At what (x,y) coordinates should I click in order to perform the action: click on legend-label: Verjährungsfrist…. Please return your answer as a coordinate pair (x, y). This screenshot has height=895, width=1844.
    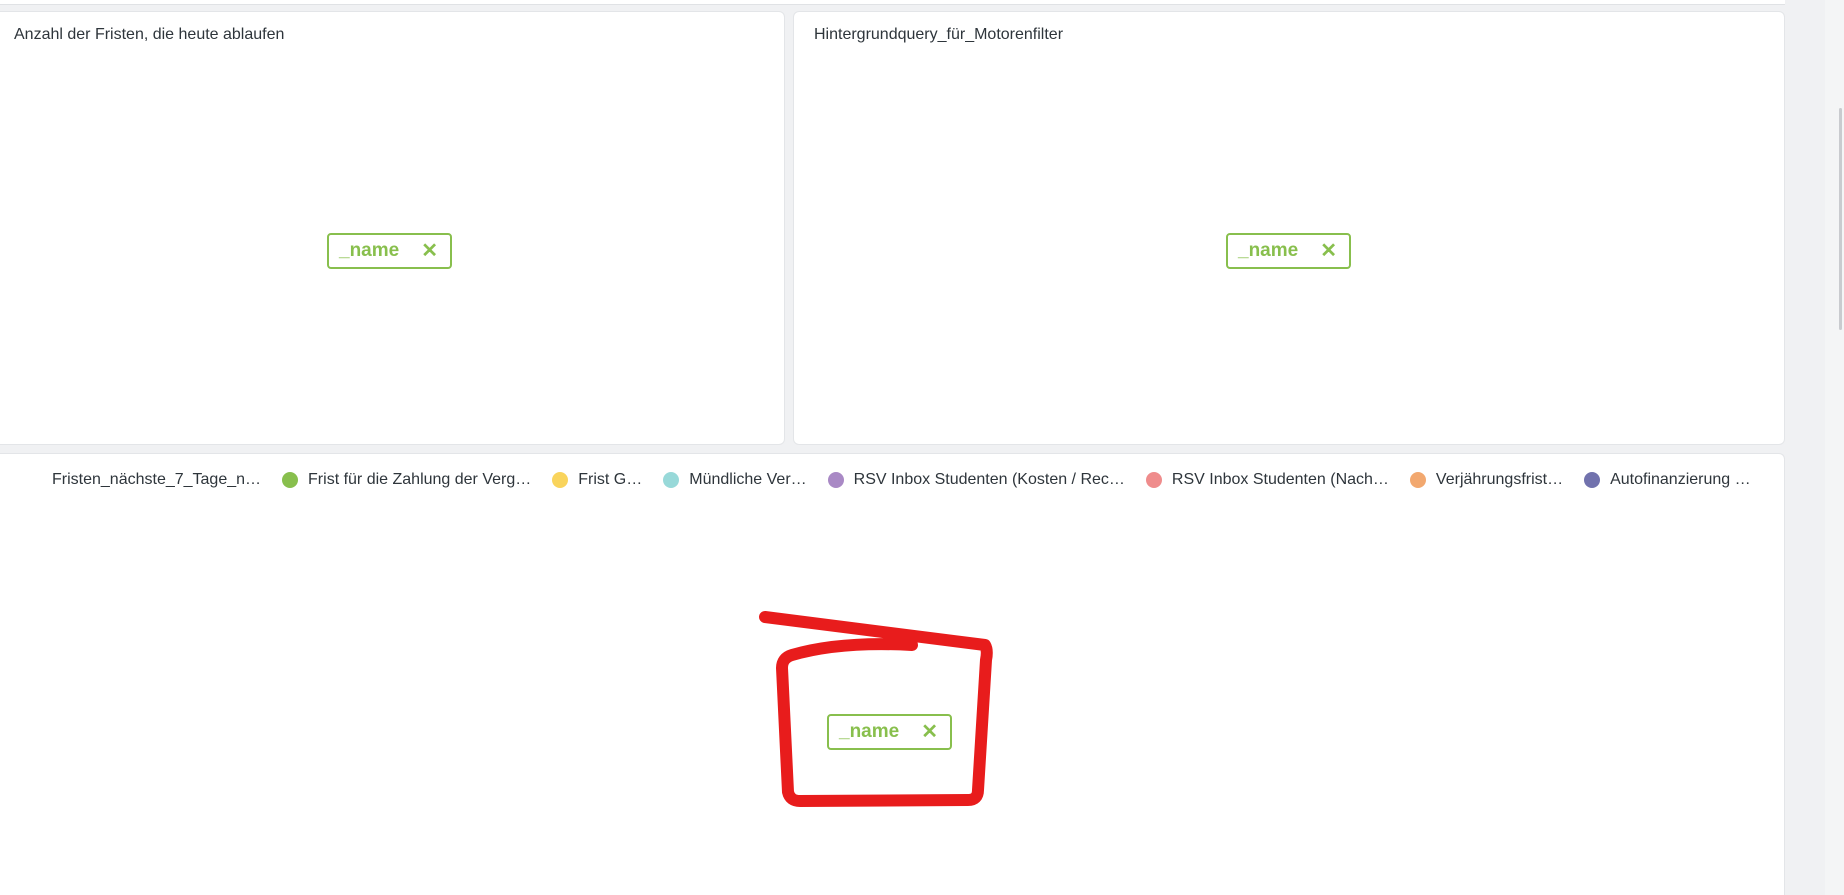
    Looking at the image, I should click on (1499, 479).